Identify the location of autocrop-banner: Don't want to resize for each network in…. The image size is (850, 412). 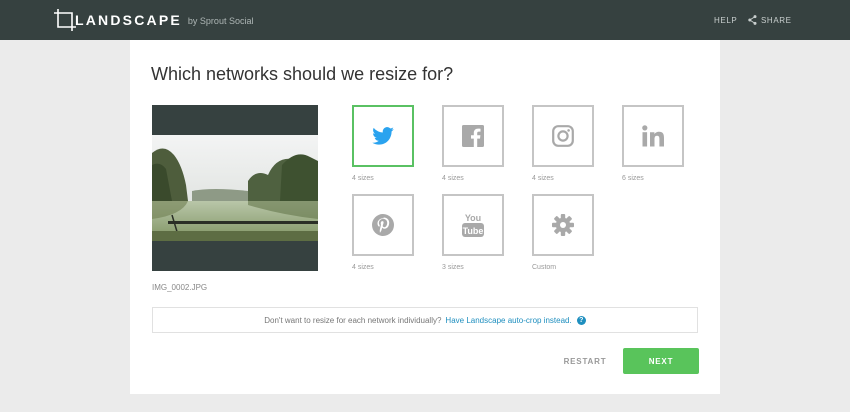
(425, 320).